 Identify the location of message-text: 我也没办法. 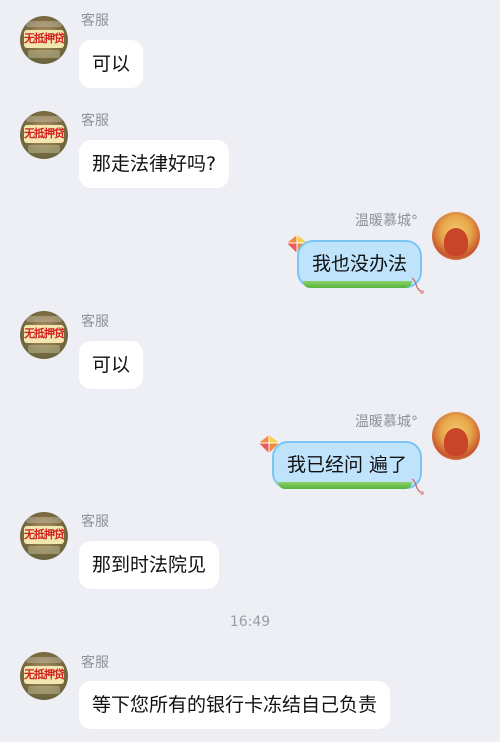
(359, 264).